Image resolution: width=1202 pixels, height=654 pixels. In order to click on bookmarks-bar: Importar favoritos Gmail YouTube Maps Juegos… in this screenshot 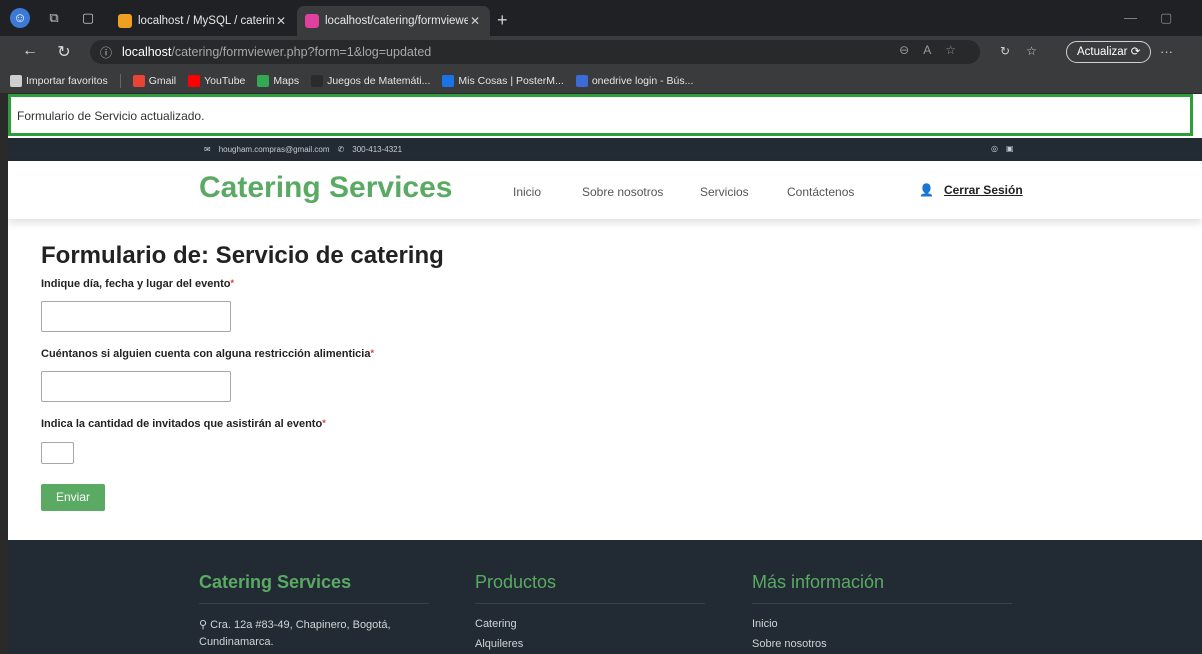, I will do `click(601, 81)`.